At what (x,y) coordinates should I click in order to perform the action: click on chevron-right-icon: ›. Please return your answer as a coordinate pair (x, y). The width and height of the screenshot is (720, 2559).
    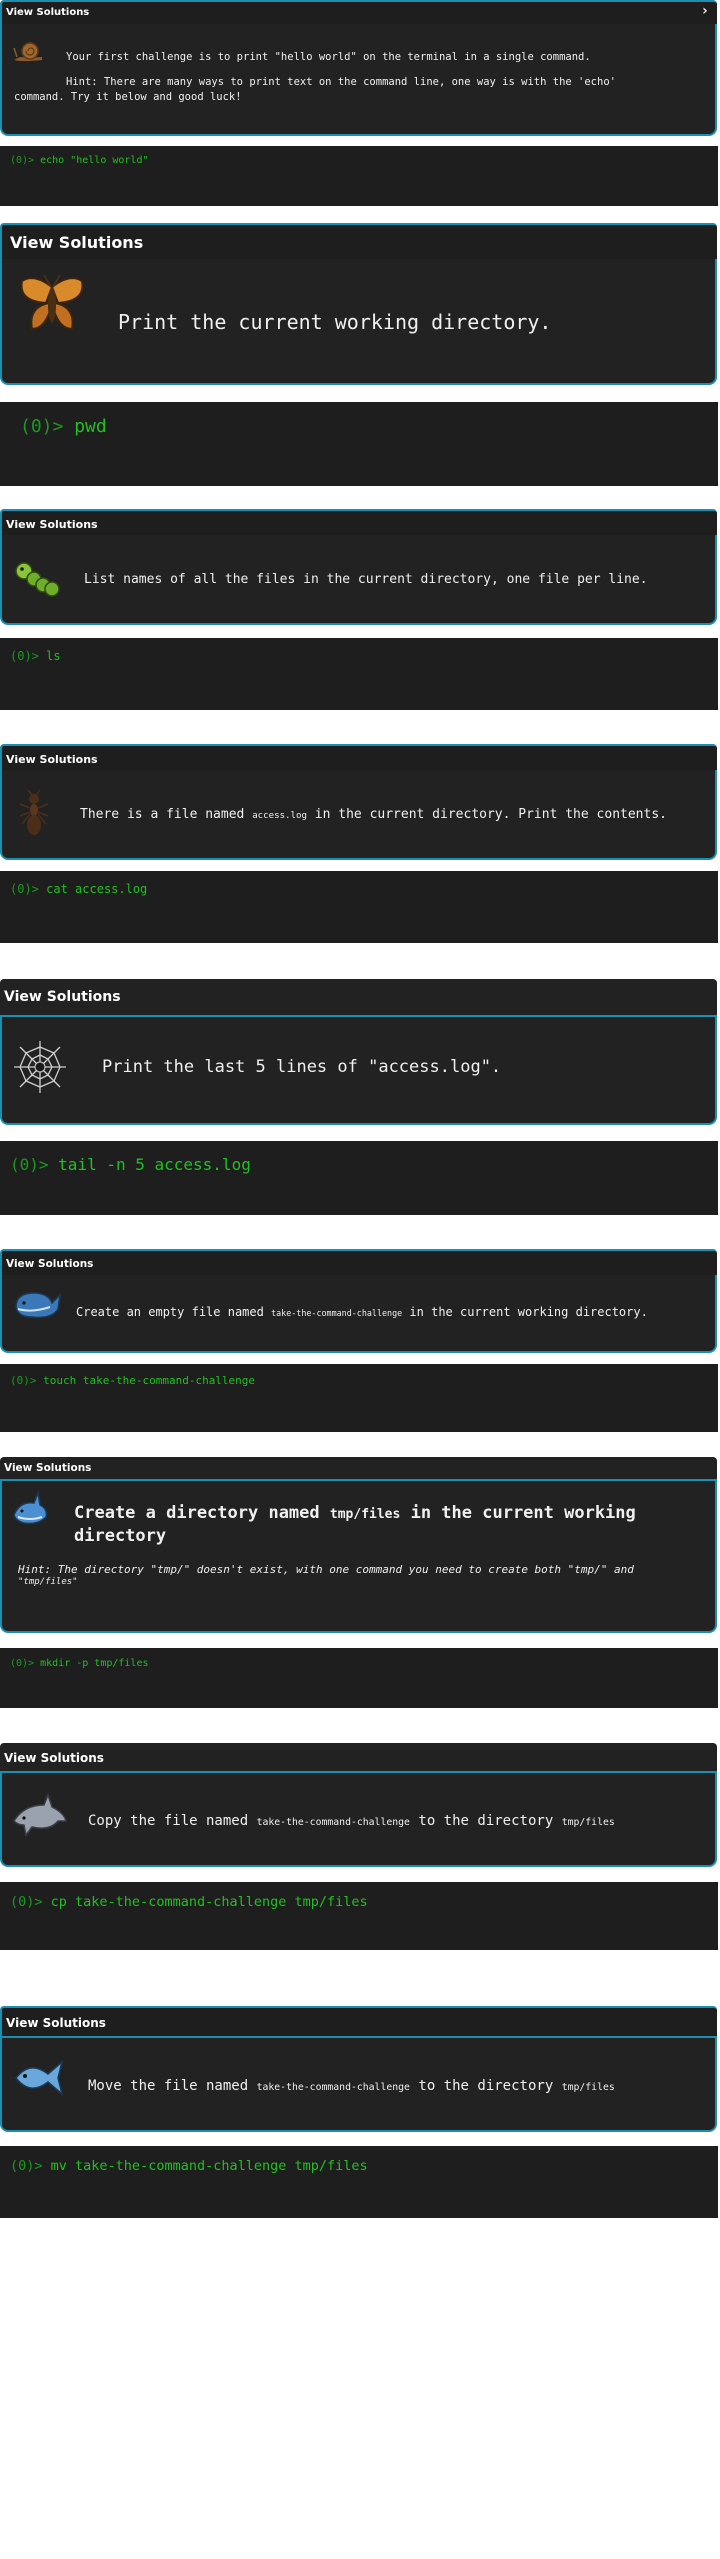
    Looking at the image, I should click on (705, 11).